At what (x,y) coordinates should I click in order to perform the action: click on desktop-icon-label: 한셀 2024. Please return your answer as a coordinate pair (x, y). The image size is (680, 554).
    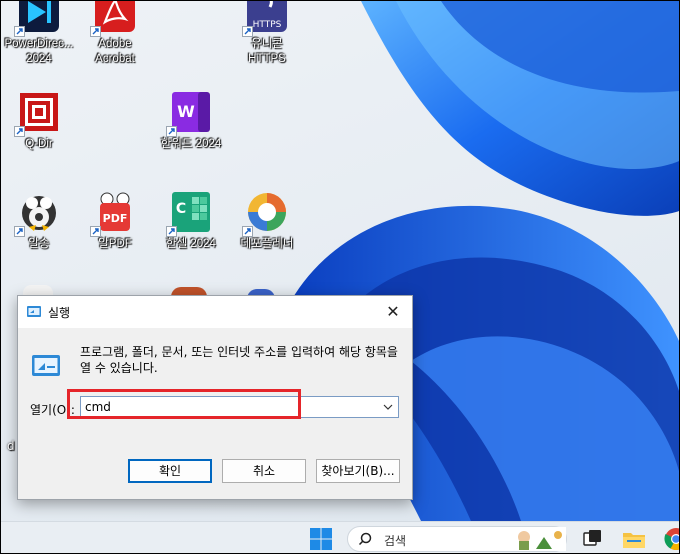
    Looking at the image, I should click on (191, 244).